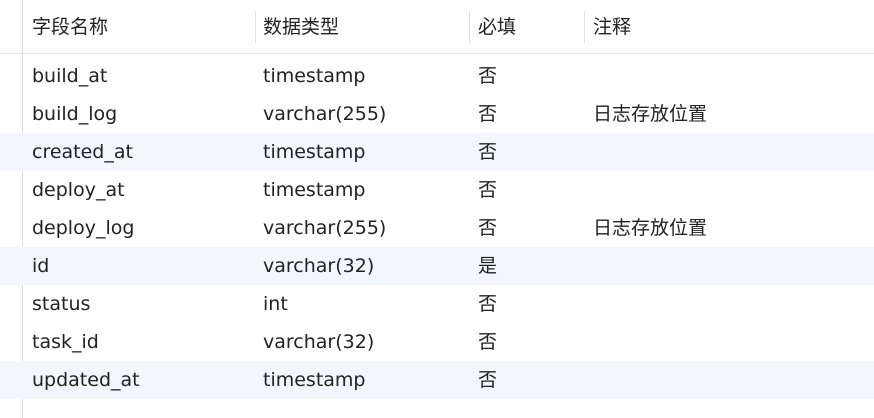  What do you see at coordinates (75, 114) in the screenshot?
I see `field-name-cell: build_log` at bounding box center [75, 114].